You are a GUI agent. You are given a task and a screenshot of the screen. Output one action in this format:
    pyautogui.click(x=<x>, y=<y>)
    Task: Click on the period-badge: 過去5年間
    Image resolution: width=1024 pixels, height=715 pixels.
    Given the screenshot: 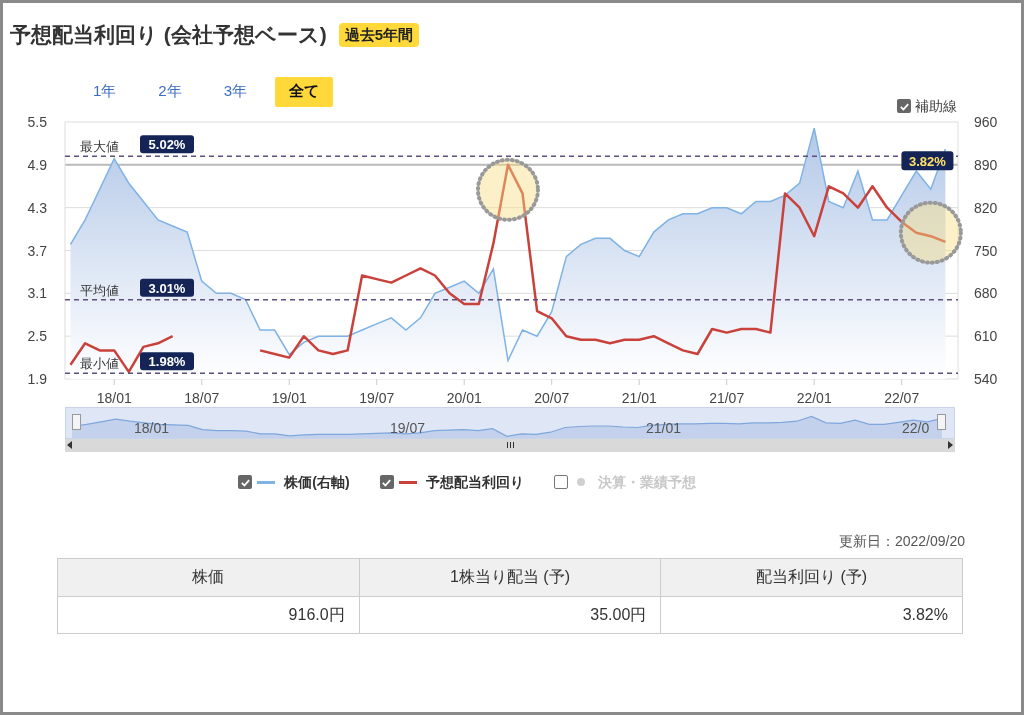 What is the action you would take?
    pyautogui.click(x=379, y=34)
    